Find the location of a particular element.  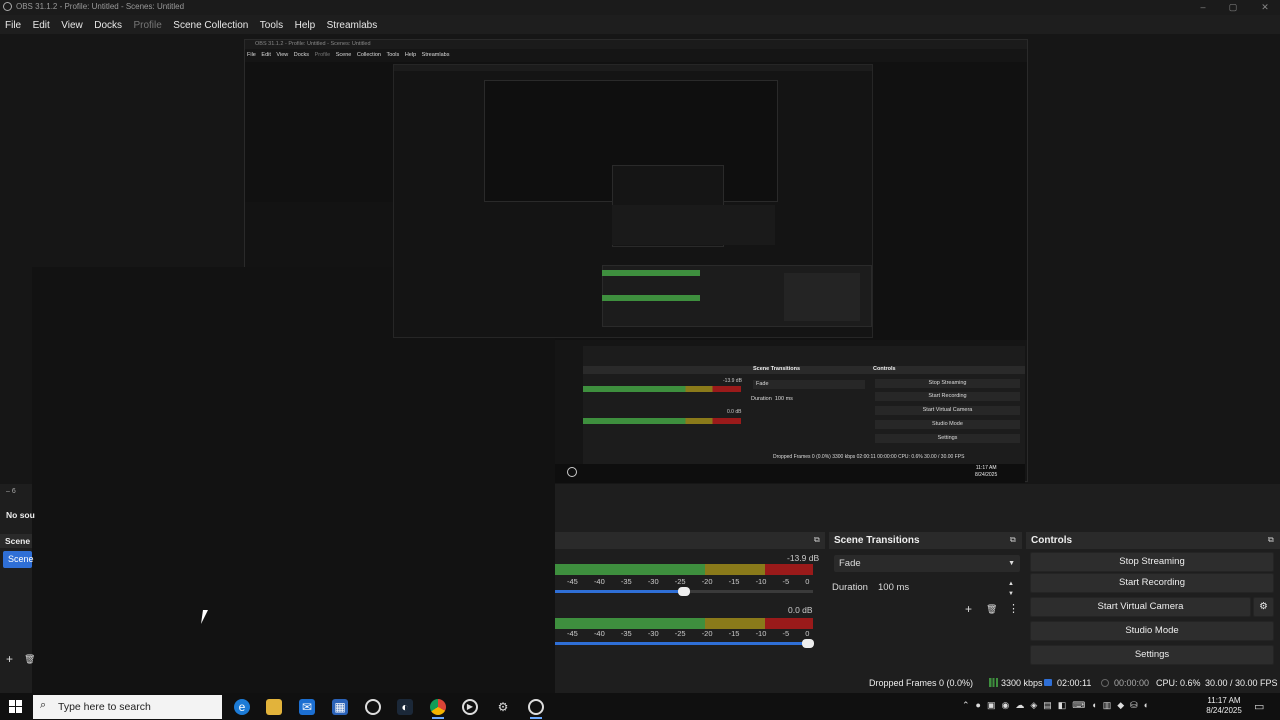

bitrate: 3300 kbps is located at coordinates (1022, 683).